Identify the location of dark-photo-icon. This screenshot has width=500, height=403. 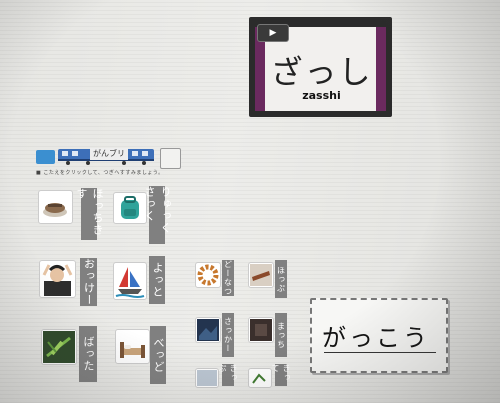
(261, 330).